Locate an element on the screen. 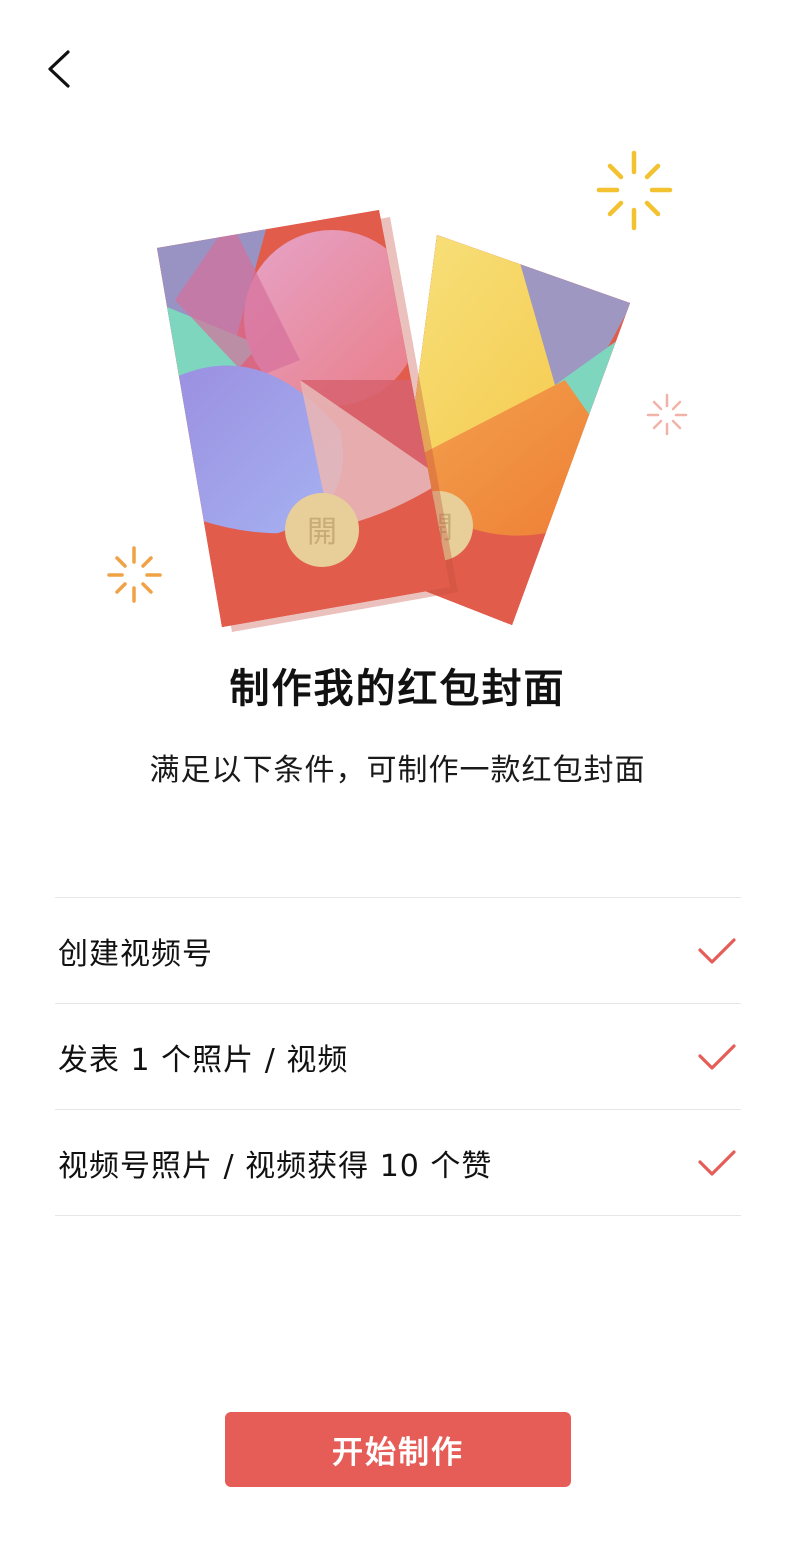  start-making-button: 开始制作 is located at coordinates (398, 1449).